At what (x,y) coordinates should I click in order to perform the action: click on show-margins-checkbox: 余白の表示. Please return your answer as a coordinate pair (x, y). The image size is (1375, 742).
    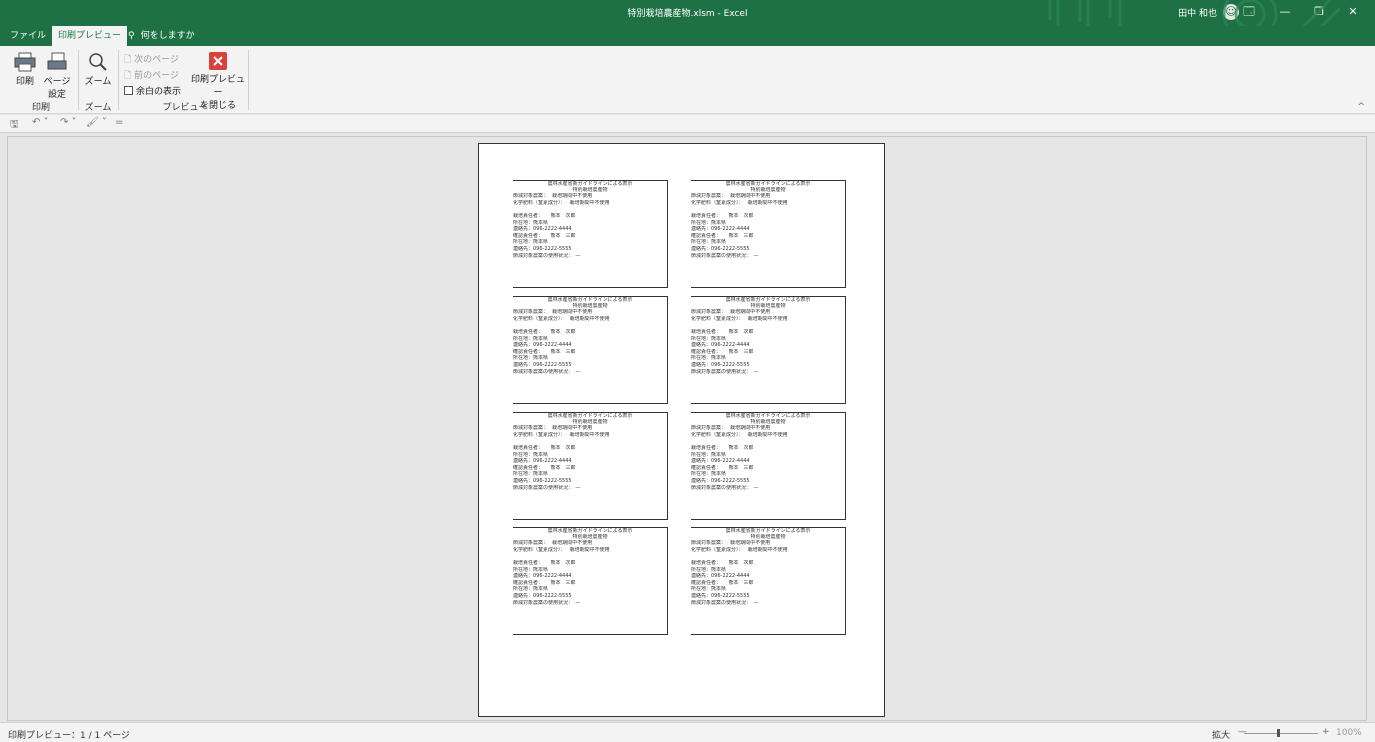
    Looking at the image, I should click on (152, 90).